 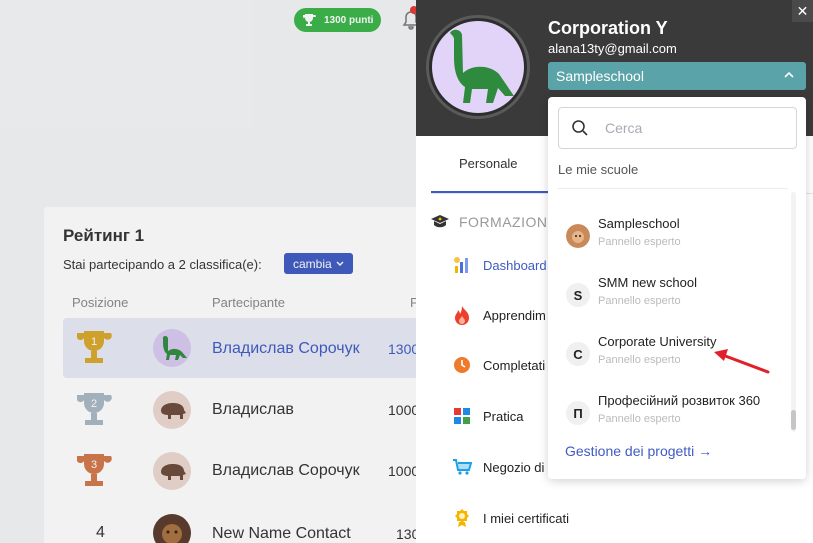 I want to click on search-icon, so click(x=580, y=128).